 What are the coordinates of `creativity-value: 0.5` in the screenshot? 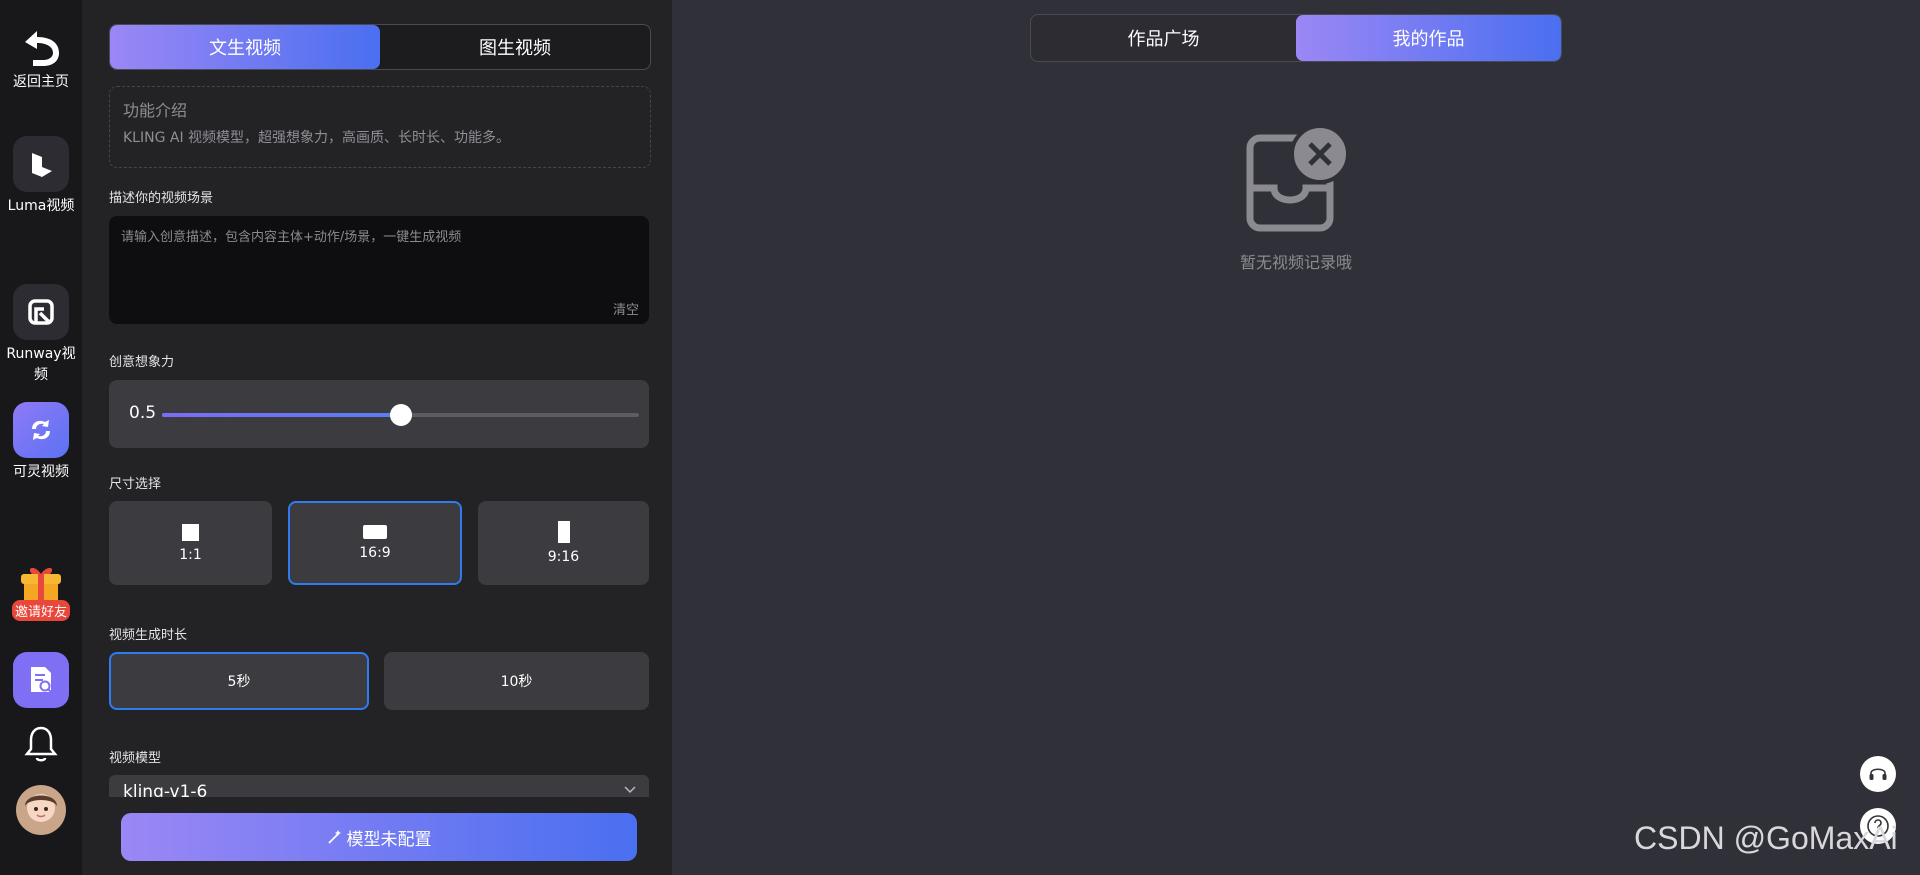 It's located at (143, 413).